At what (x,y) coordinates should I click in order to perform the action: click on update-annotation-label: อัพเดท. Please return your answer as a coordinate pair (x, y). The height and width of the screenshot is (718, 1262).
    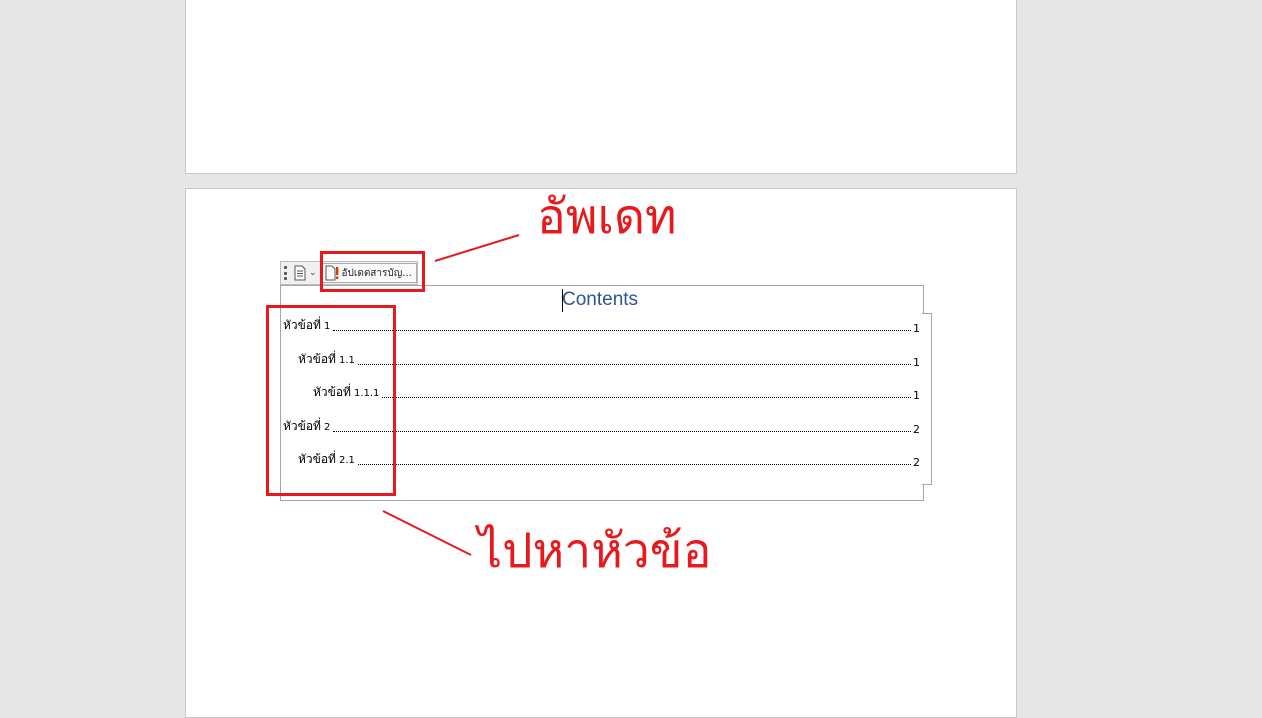
    Looking at the image, I should click on (607, 217).